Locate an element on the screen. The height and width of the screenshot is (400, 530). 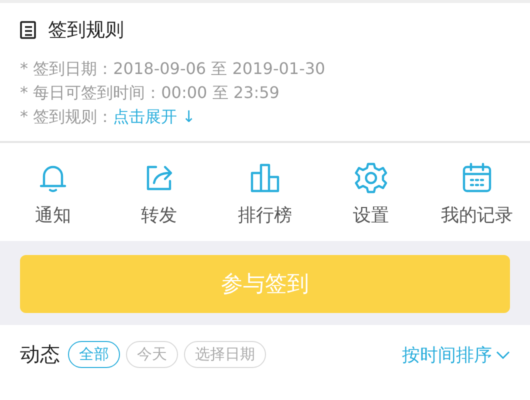
chevron-down-icon is located at coordinates (503, 354).